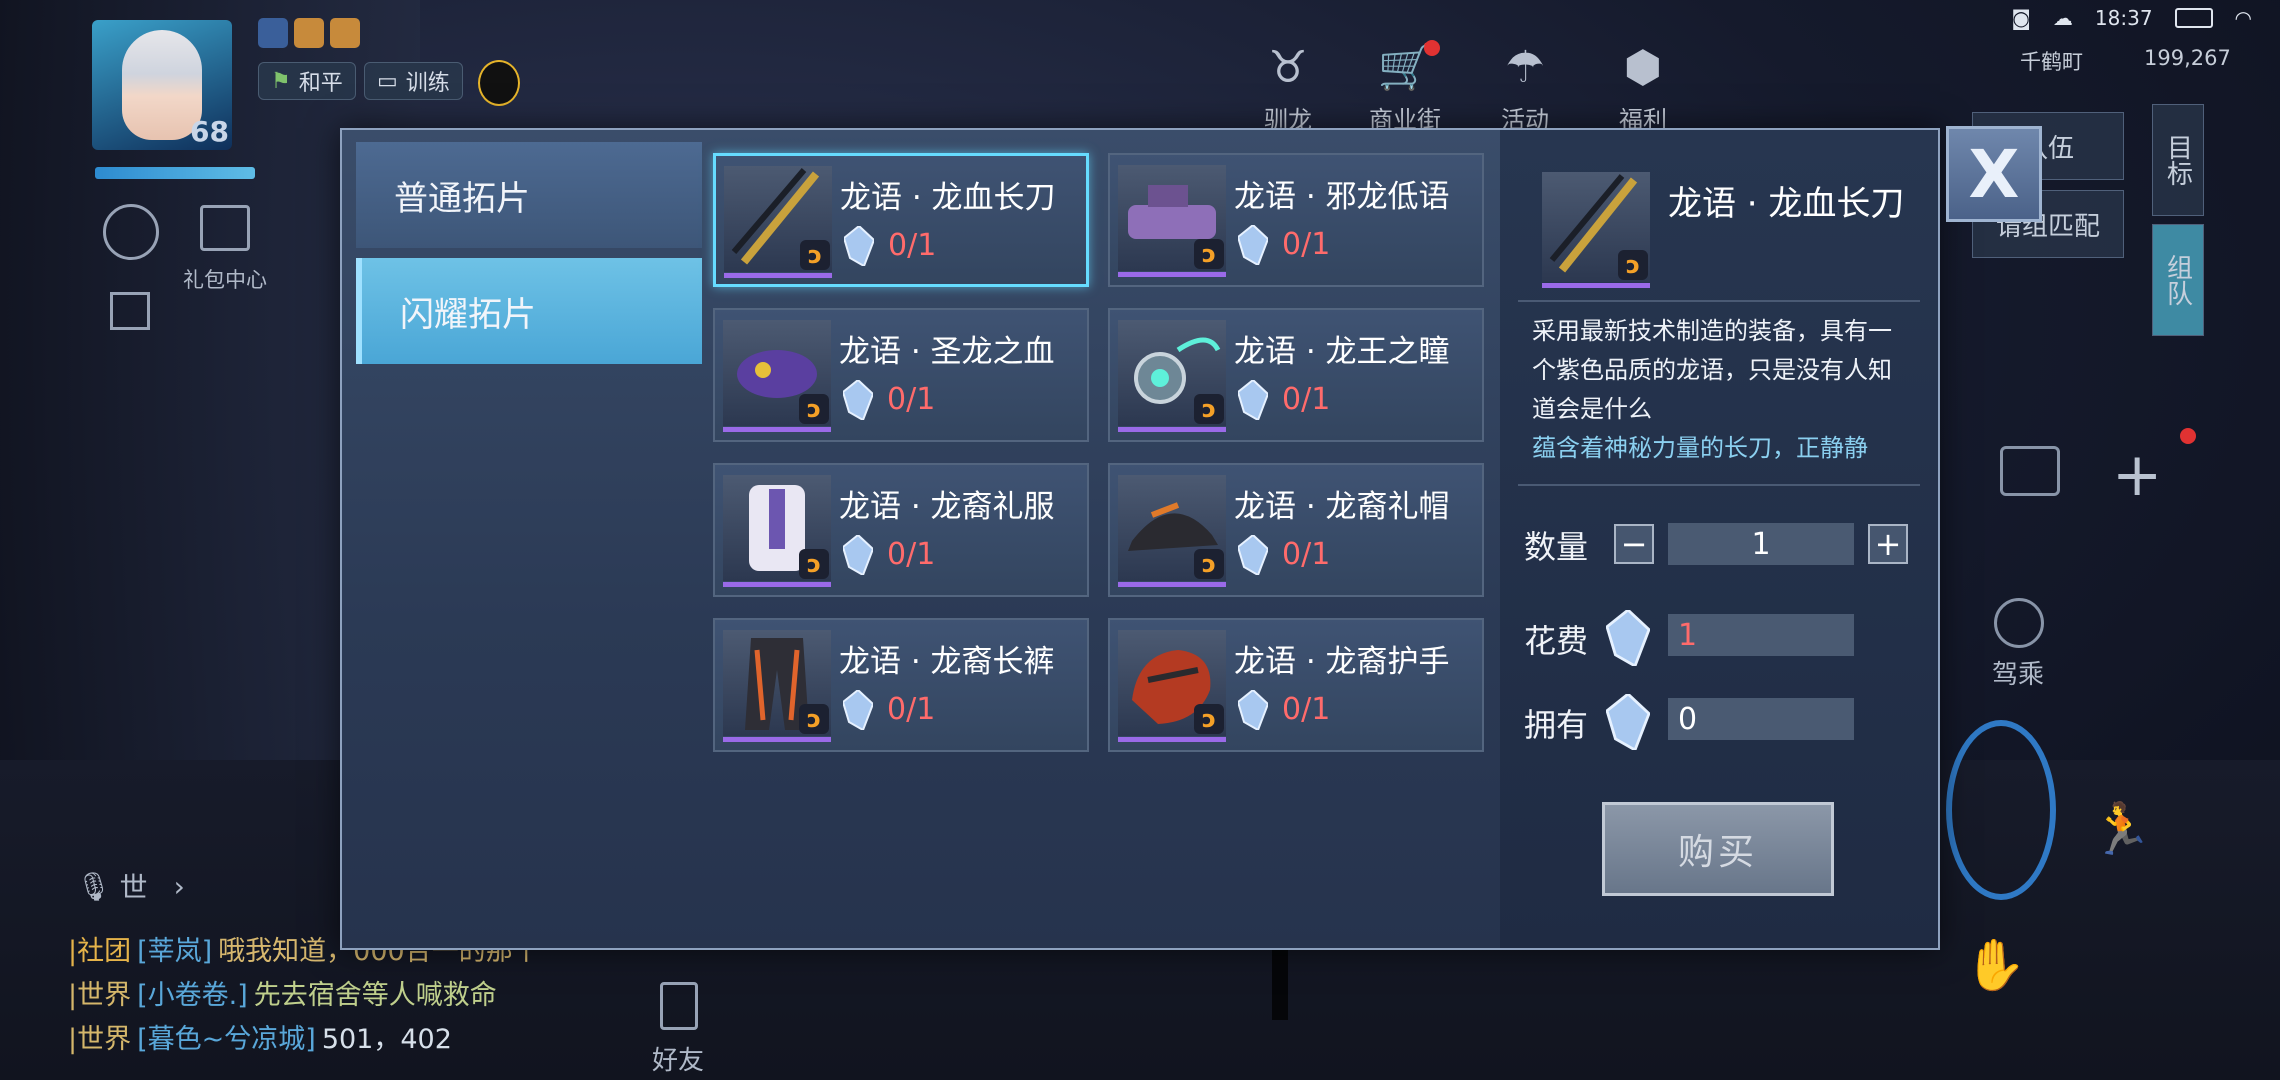  What do you see at coordinates (1761, 635) in the screenshot?
I see `cost-field: 1` at bounding box center [1761, 635].